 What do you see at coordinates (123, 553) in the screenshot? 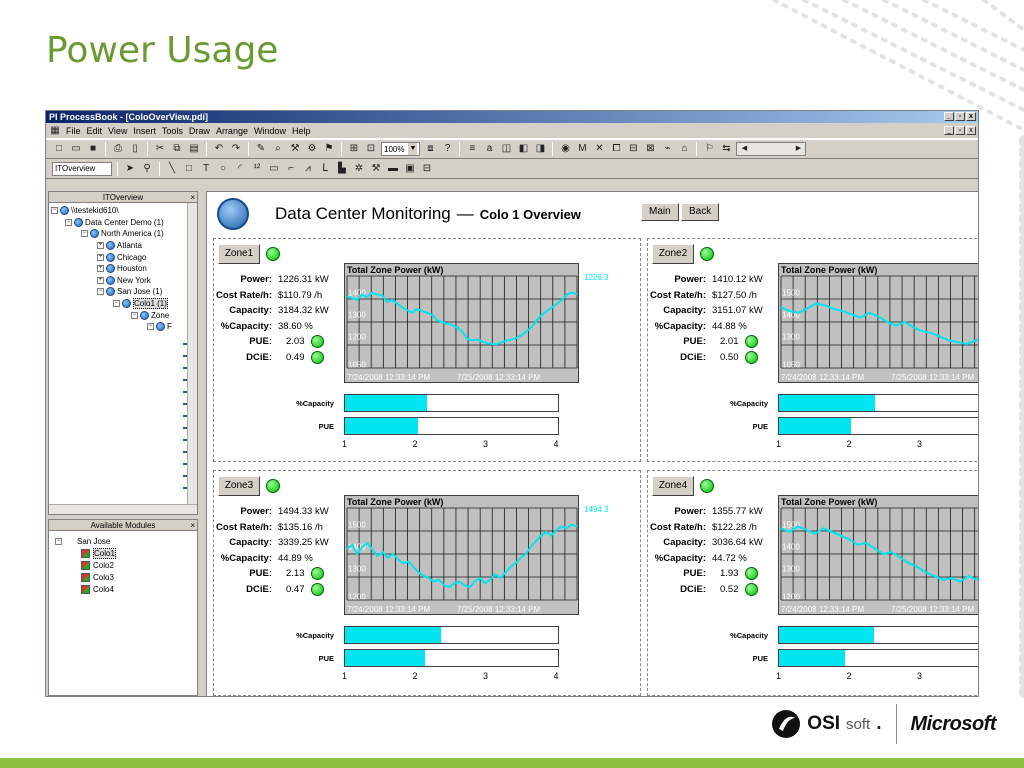
I see `module-item: Colo1` at bounding box center [123, 553].